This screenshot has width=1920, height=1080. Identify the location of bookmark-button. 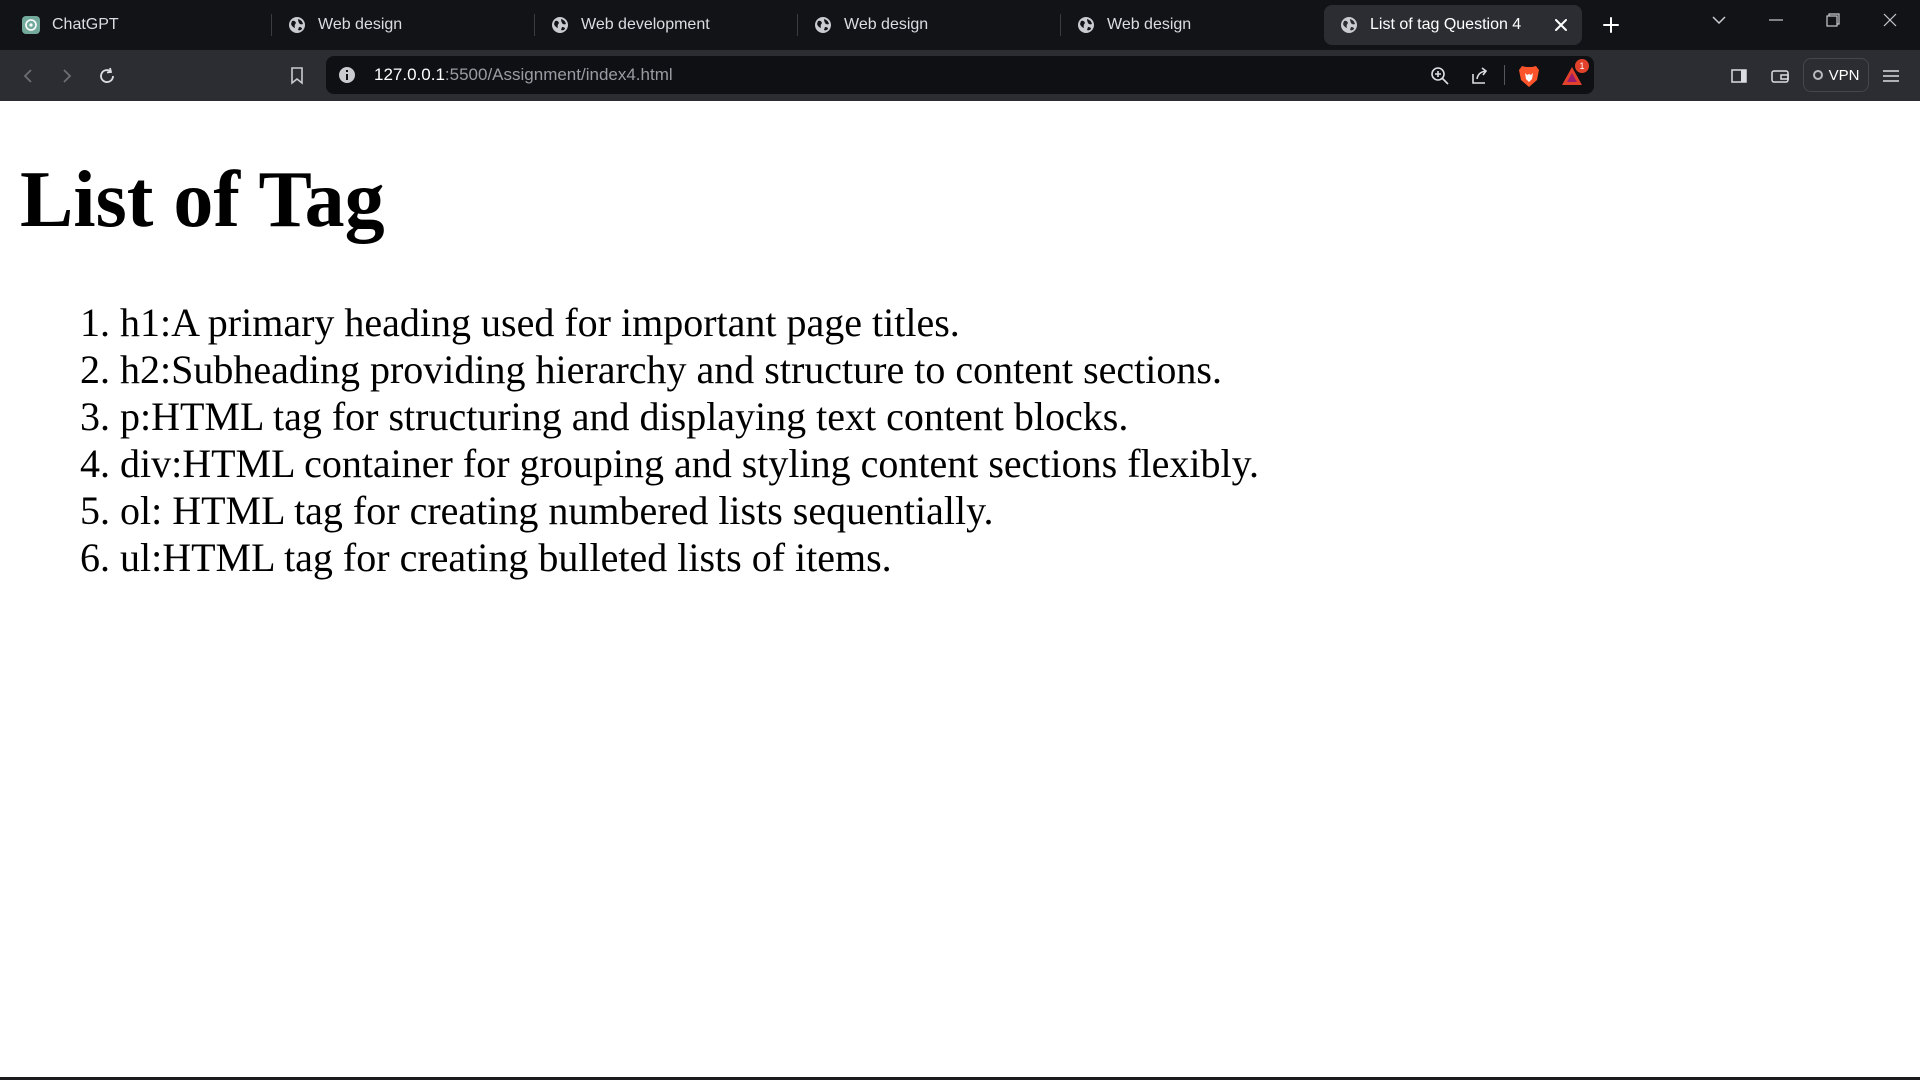
(297, 76).